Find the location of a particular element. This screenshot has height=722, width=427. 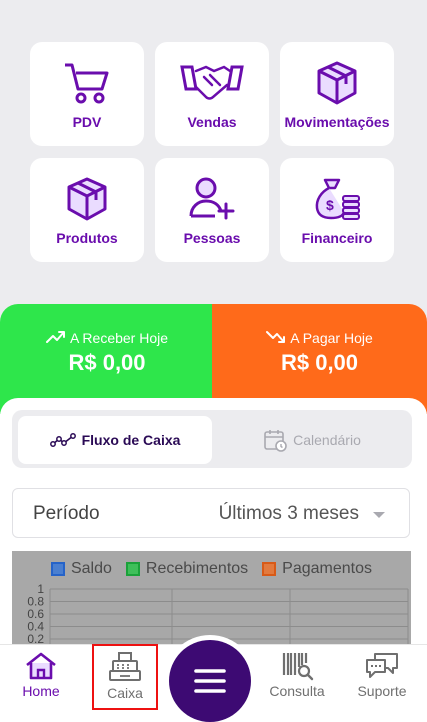

tile-vendas: Vendas is located at coordinates (212, 94).